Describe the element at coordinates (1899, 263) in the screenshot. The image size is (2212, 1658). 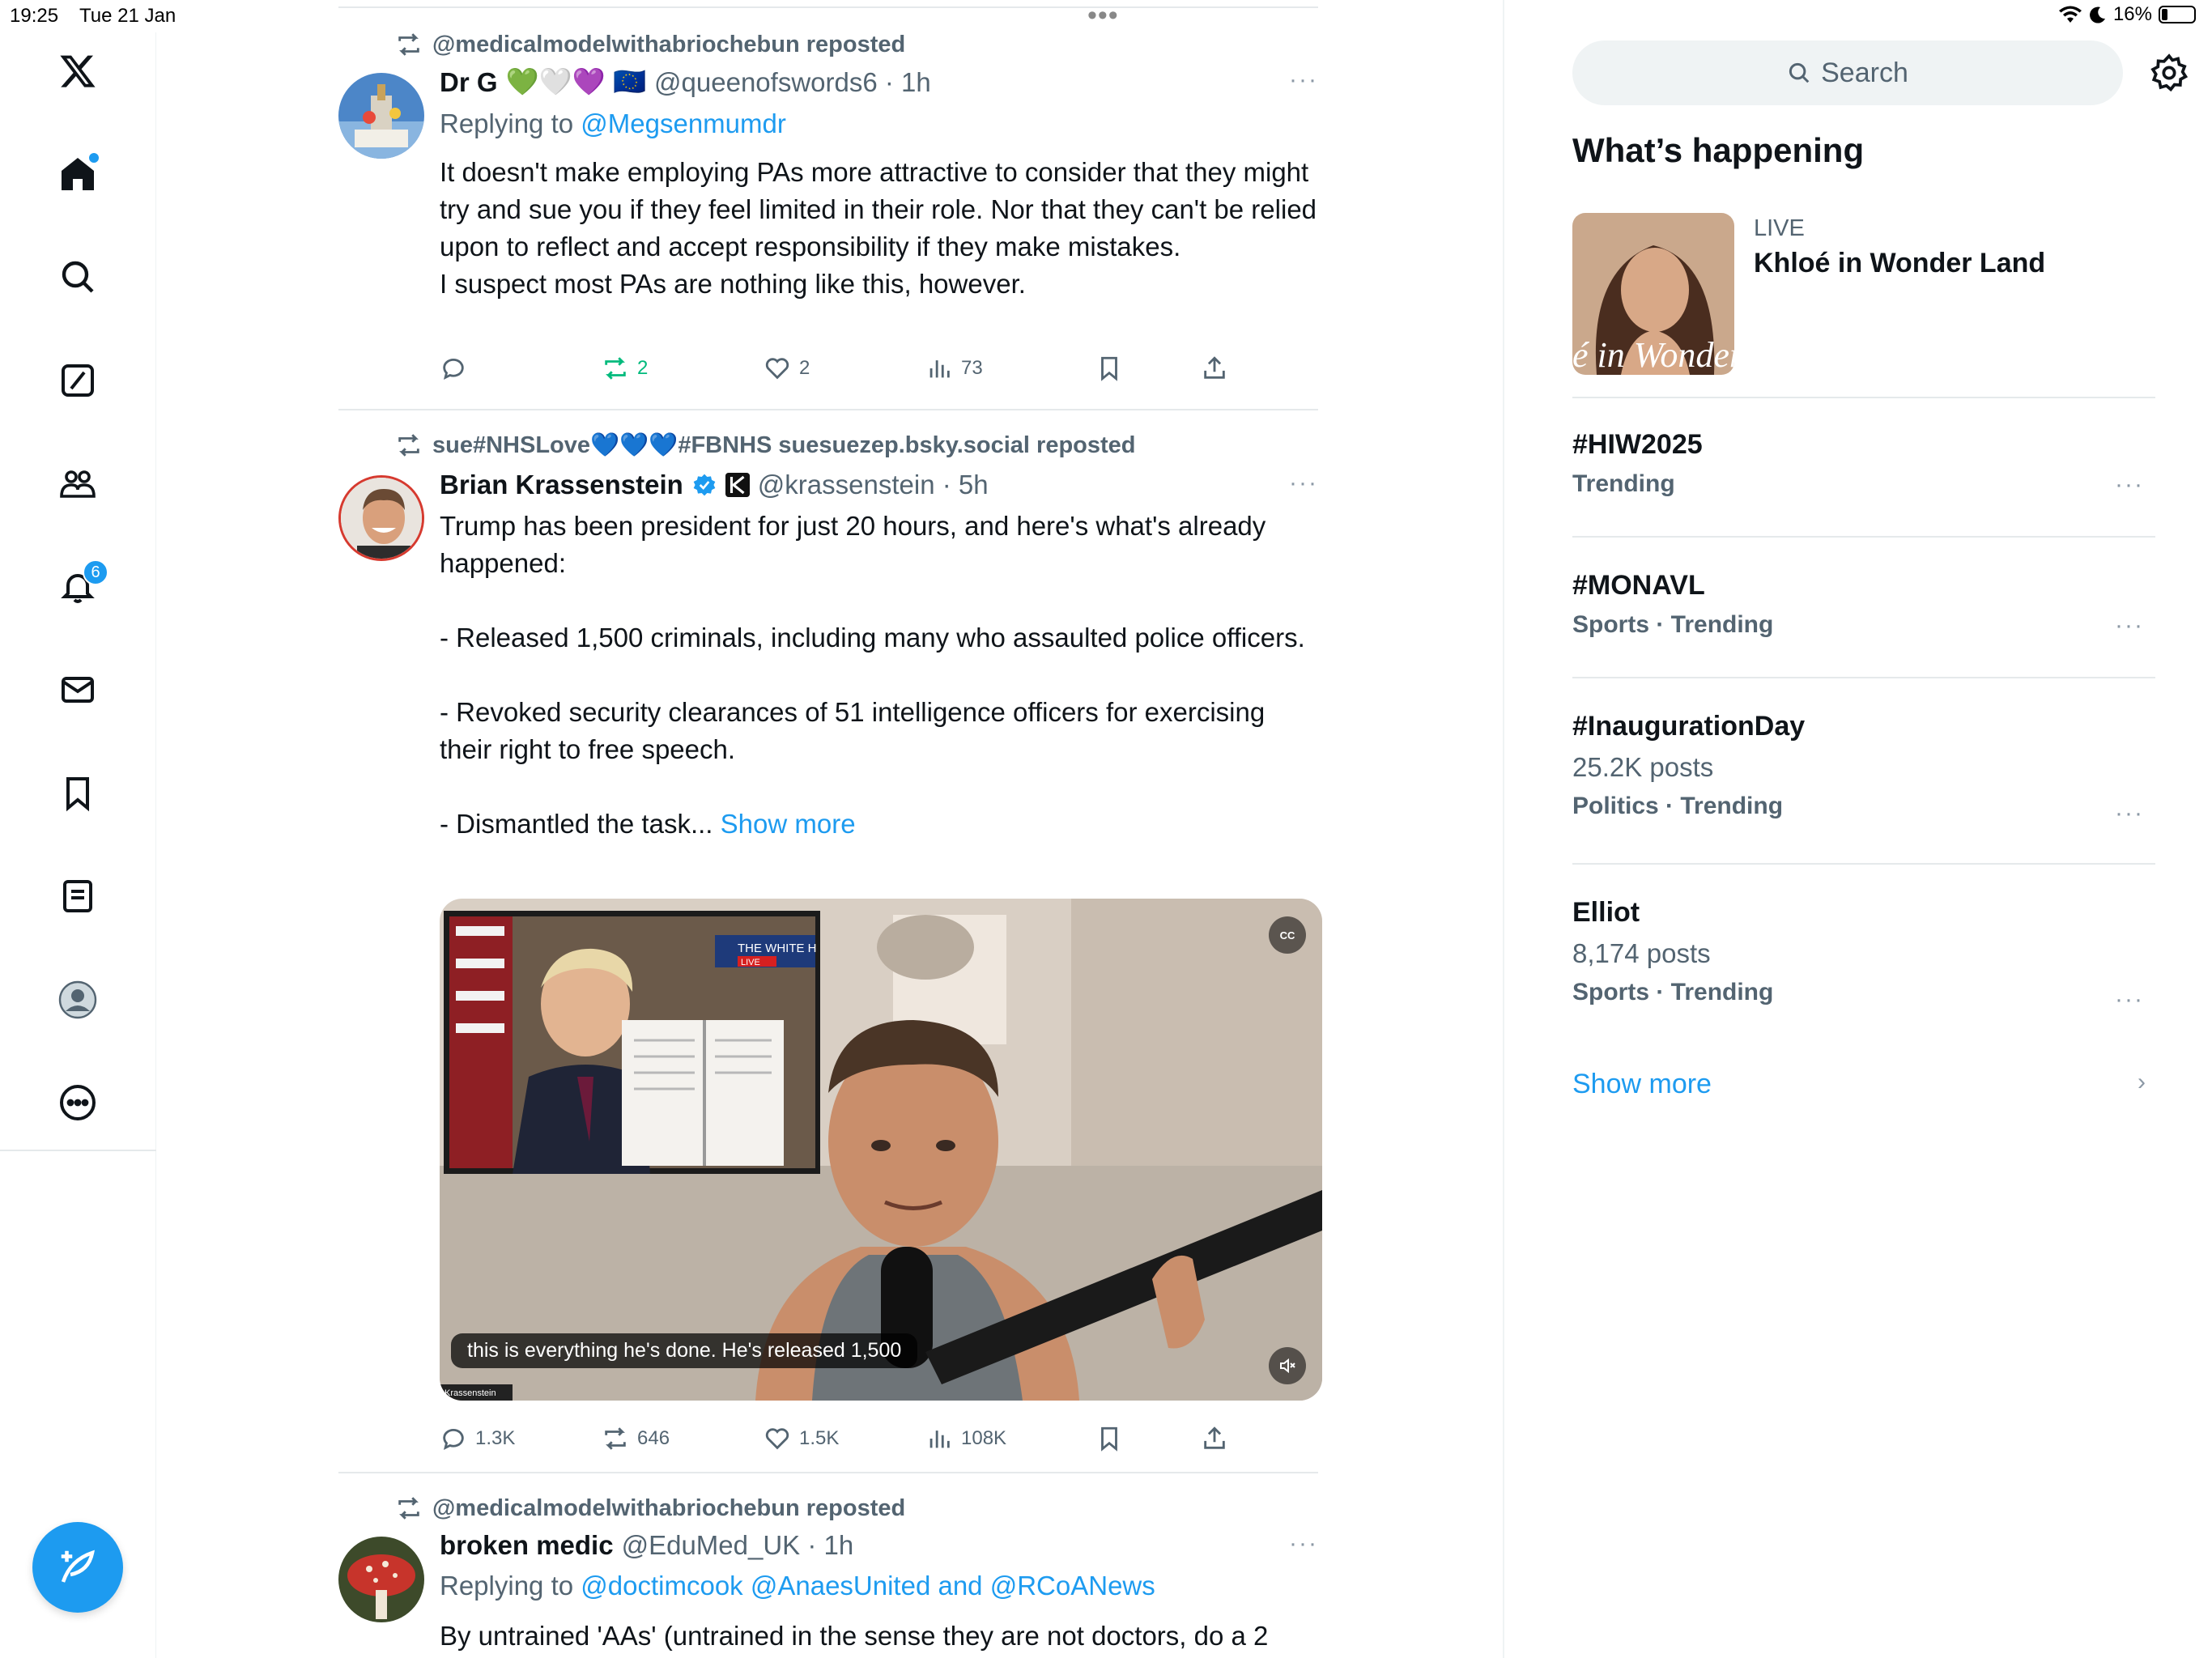
I see `live-event-title: Khloé in Wonder Land` at that location.